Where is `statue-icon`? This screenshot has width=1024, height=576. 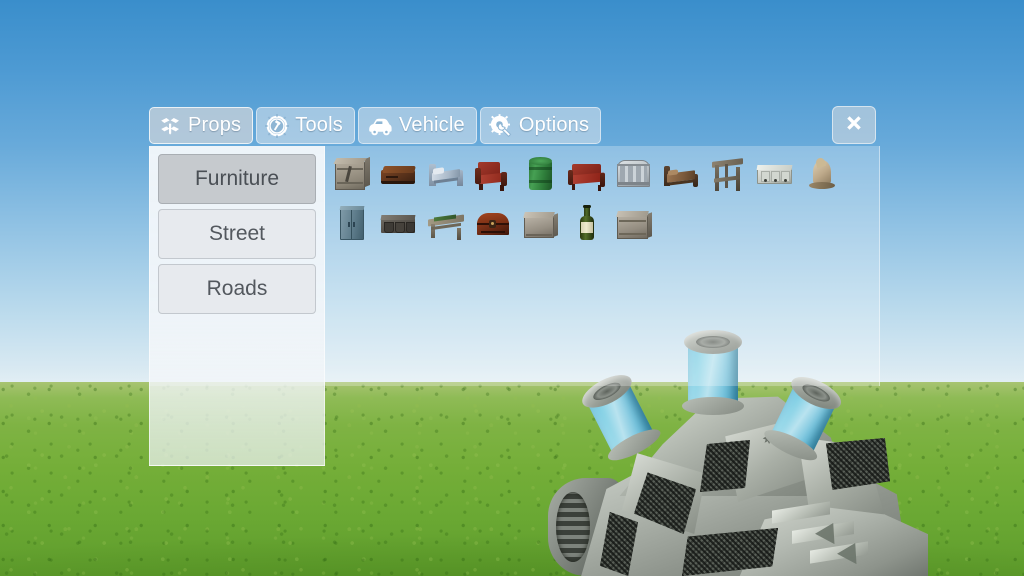 statue-icon is located at coordinates (822, 175).